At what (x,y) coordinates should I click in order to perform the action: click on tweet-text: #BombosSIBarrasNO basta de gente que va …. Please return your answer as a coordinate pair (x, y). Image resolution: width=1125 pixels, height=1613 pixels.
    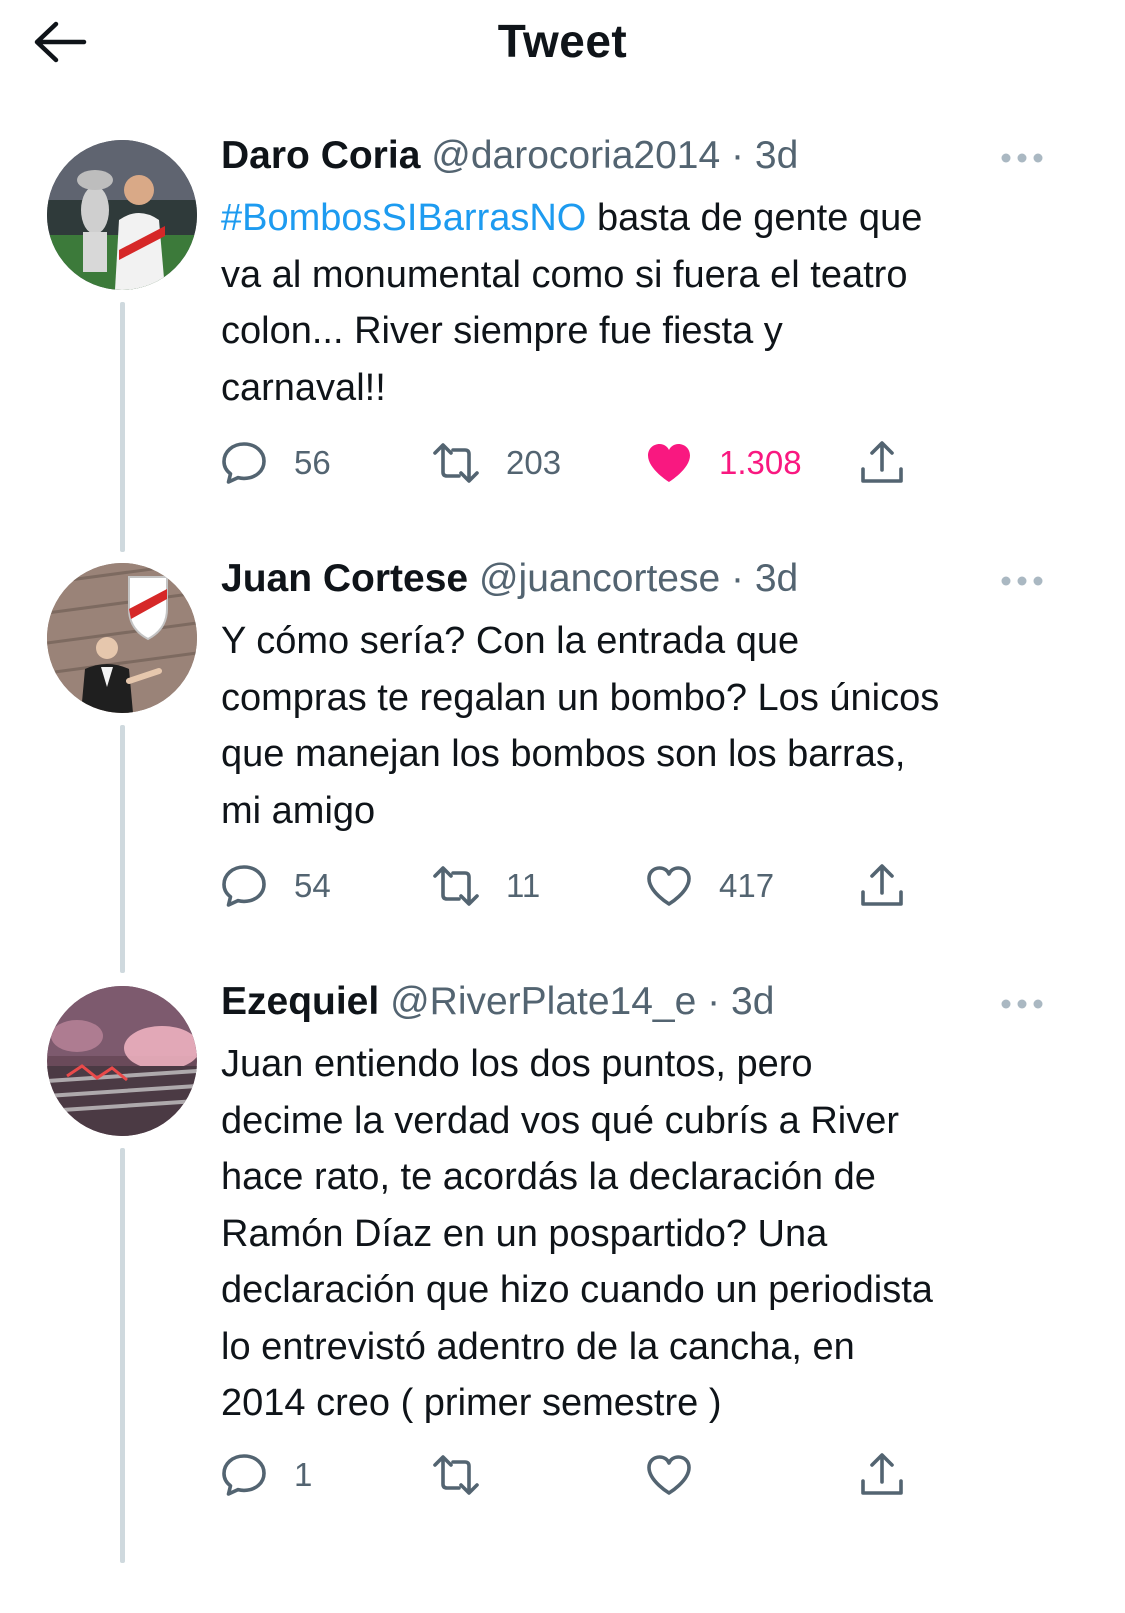
    Looking at the image, I should click on (641, 303).